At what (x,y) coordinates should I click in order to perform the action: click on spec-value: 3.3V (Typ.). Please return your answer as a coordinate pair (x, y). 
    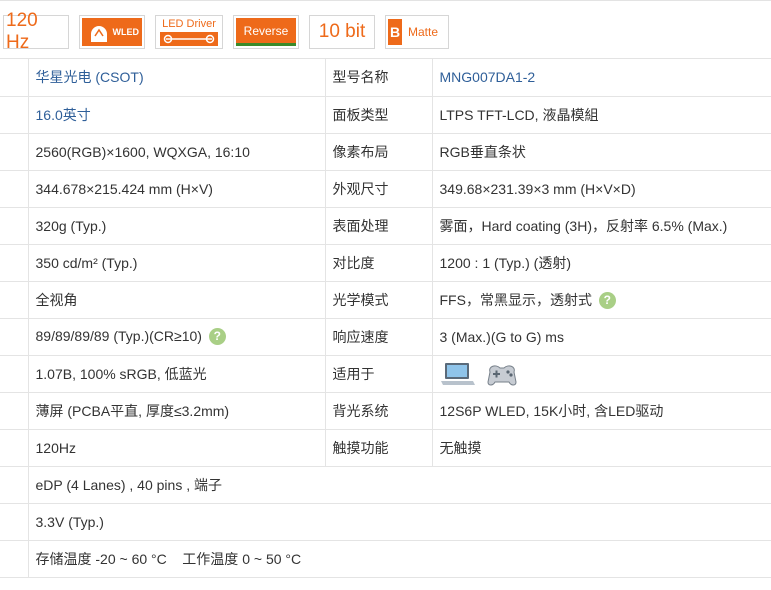
    Looking at the image, I should click on (399, 522).